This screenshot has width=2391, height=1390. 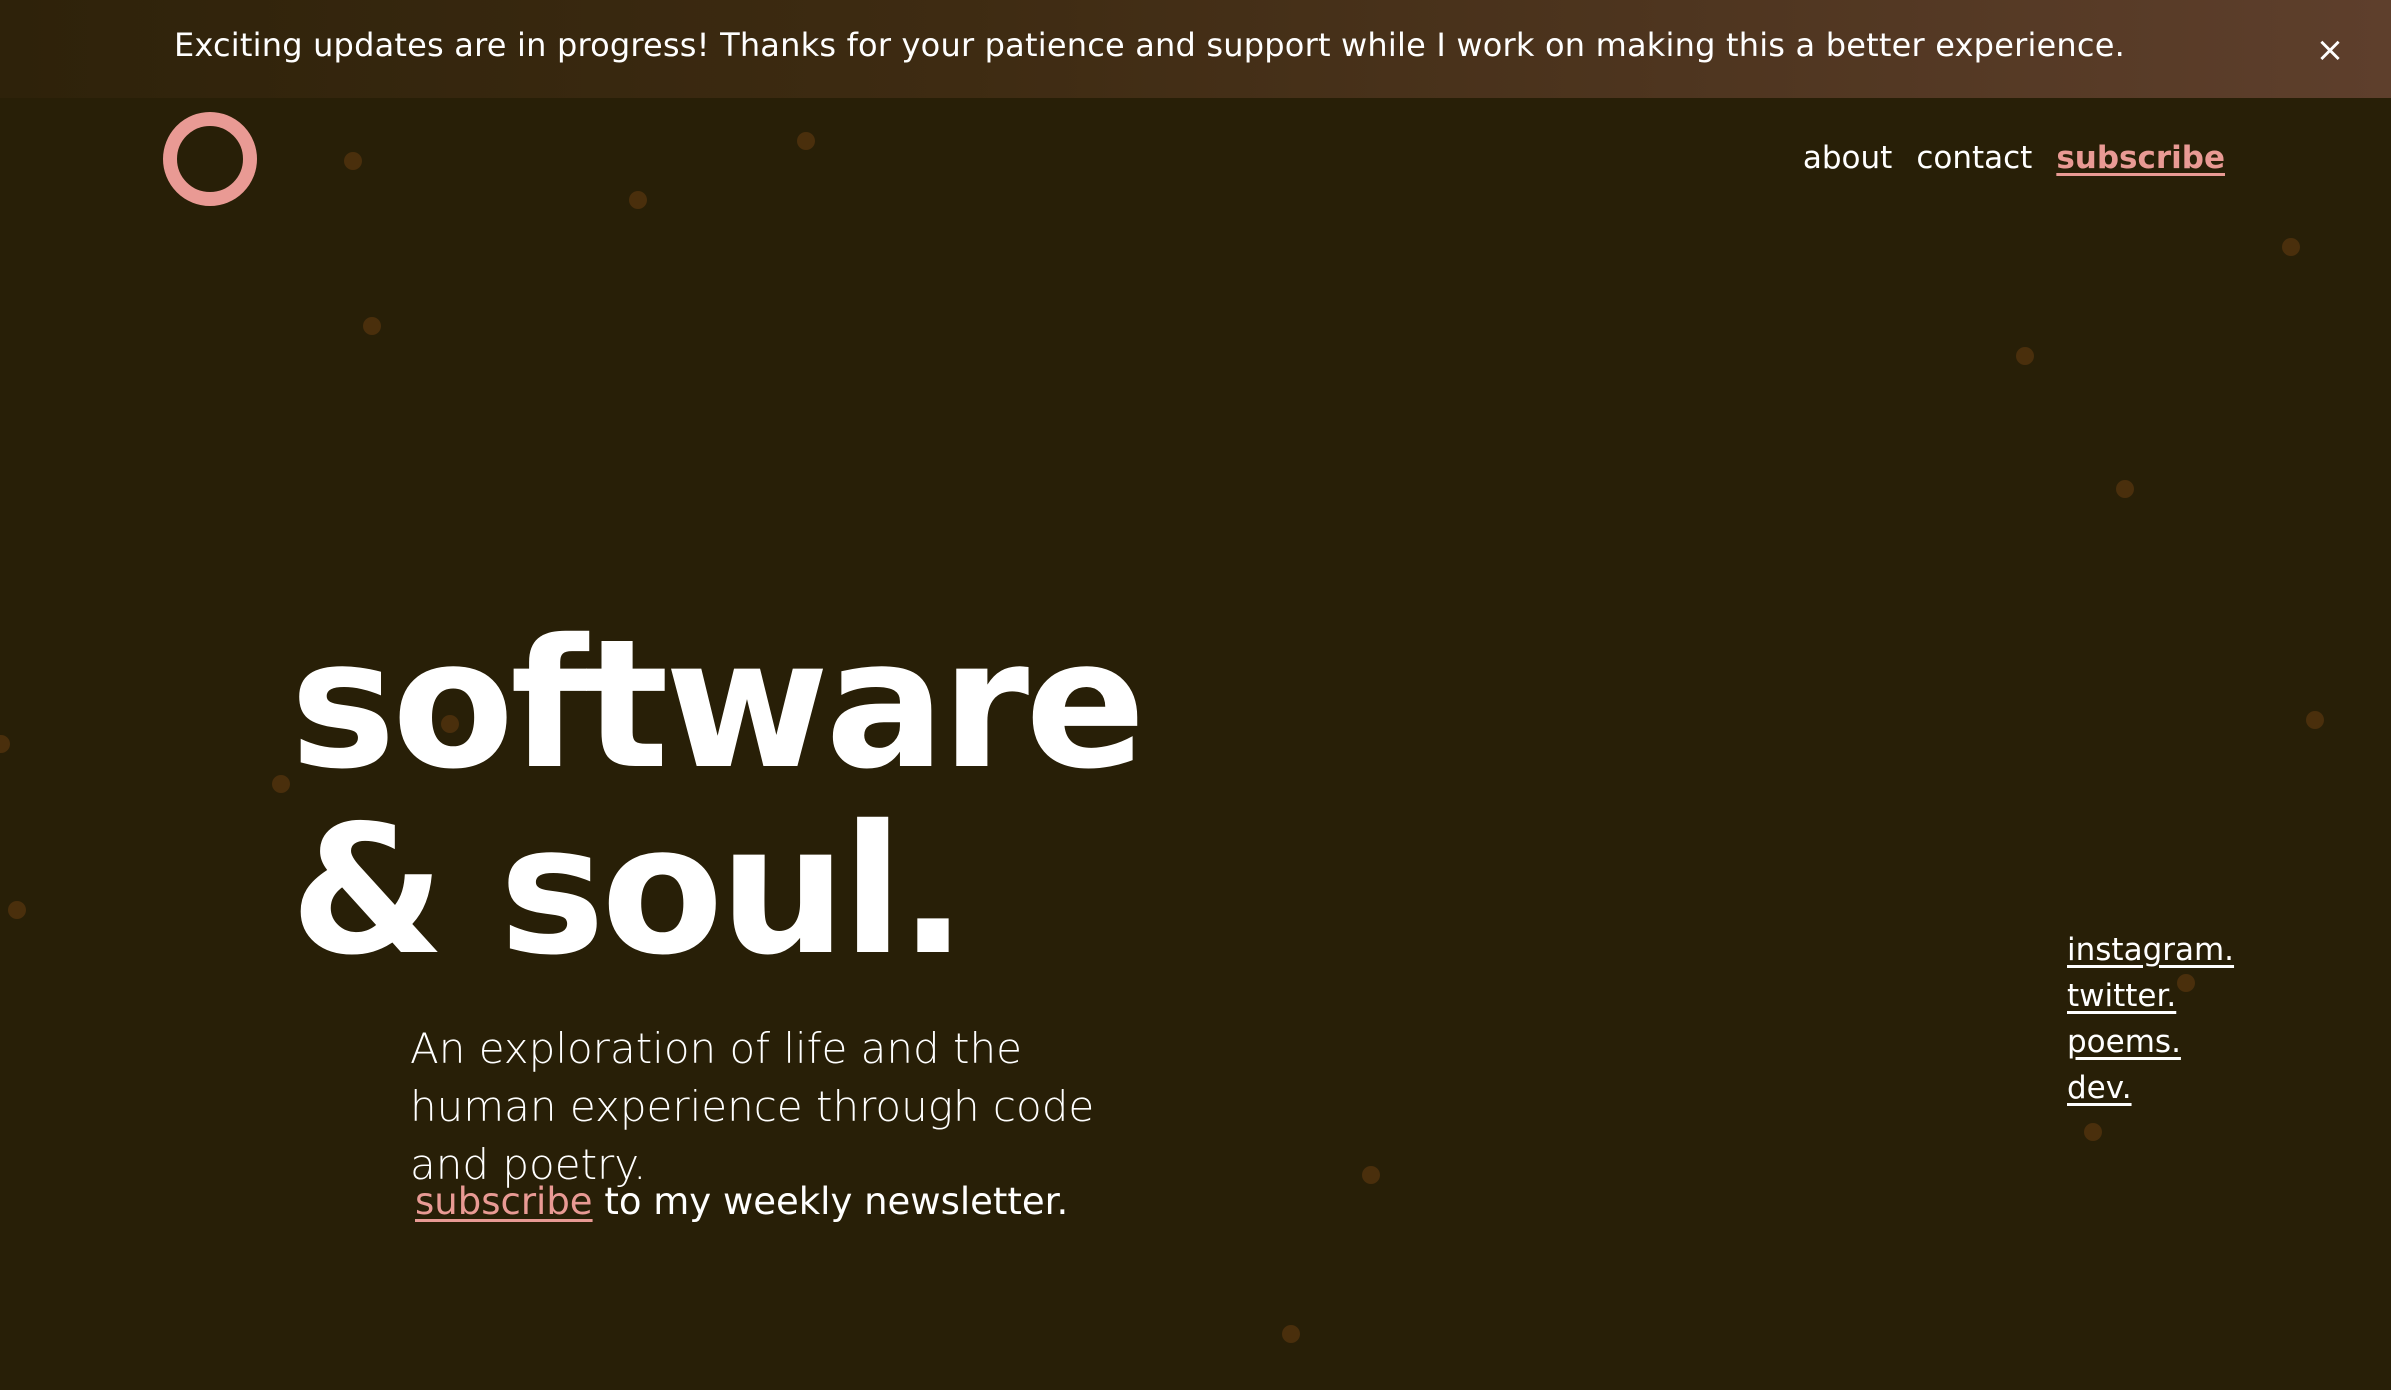 What do you see at coordinates (830, 1201) in the screenshot?
I see `newsletter-text: to my weekly newsletter.` at bounding box center [830, 1201].